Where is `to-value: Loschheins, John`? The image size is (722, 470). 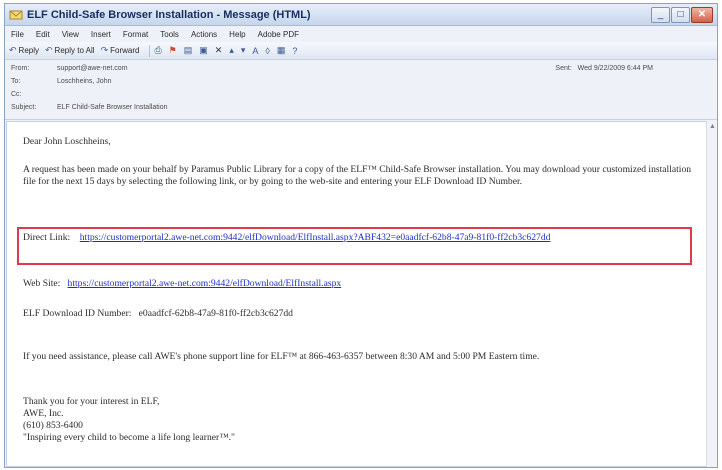
to-value: Loschheins, John is located at coordinates (84, 81).